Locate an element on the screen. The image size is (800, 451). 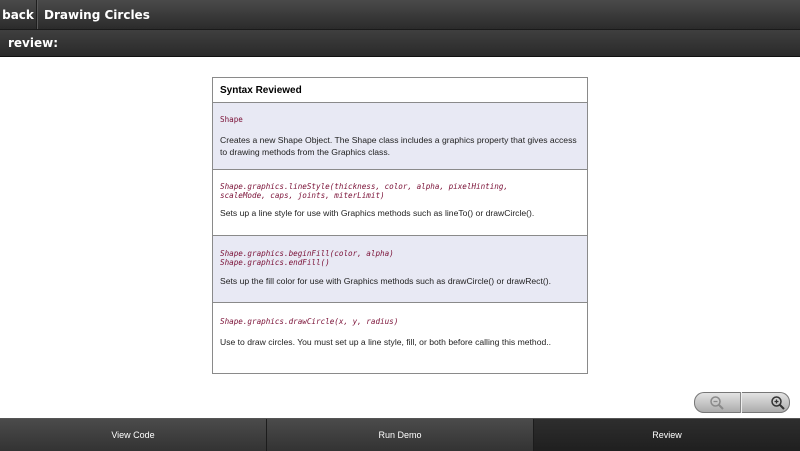
bottom-tab-bar: View Code Run Demo Review is located at coordinates (400, 434).